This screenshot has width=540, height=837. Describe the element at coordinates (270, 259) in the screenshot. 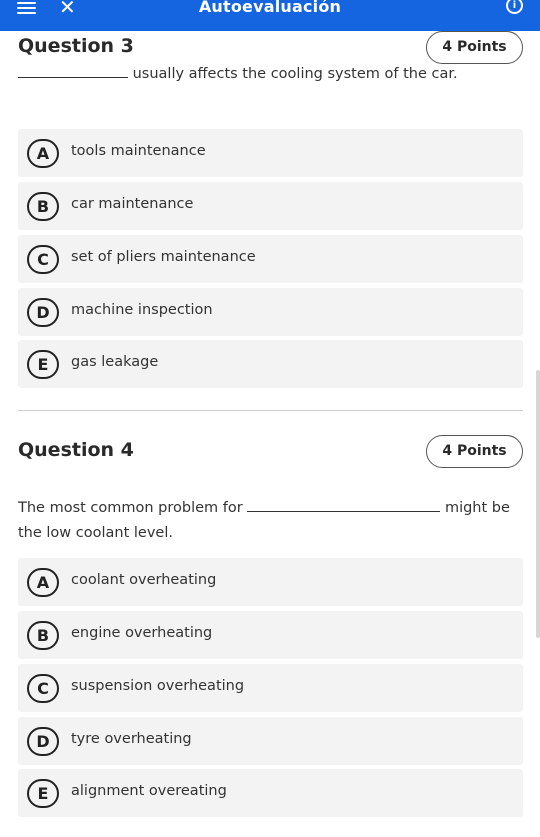

I see `option-c: C set of pliers maintenance` at that location.